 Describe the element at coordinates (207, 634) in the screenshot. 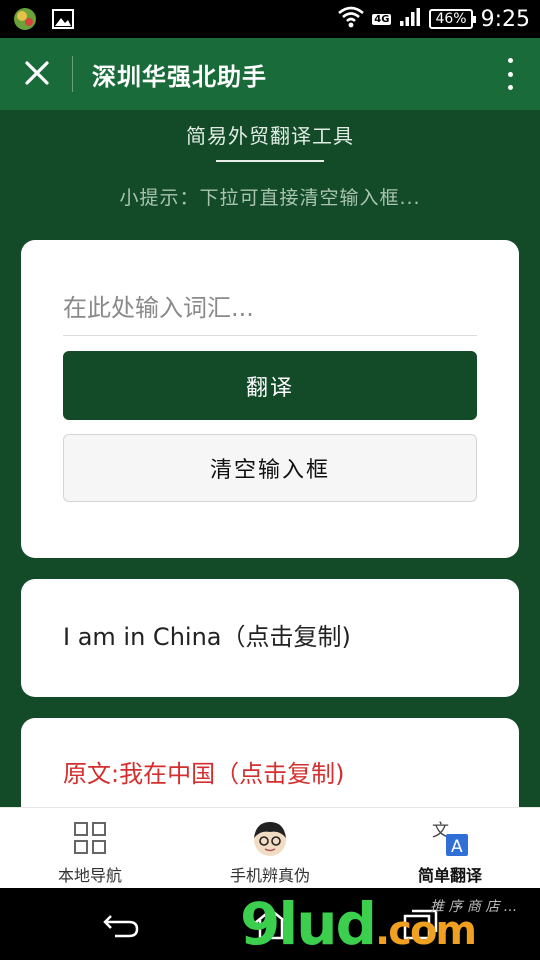

I see `translation-result-text: I am in China（点击复制)` at that location.